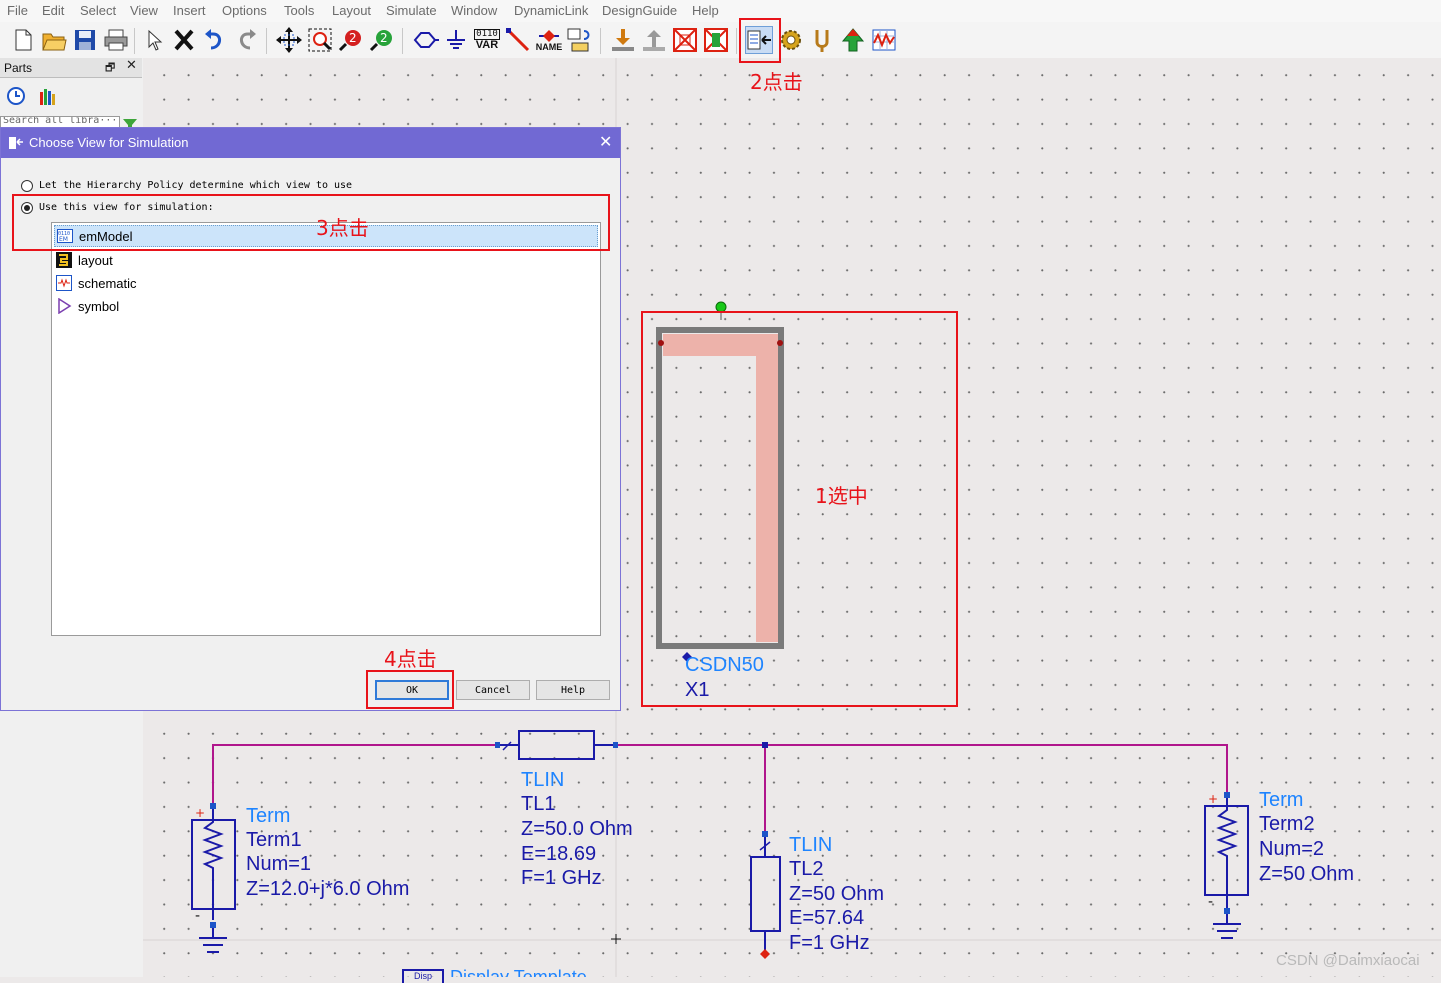 The height and width of the screenshot is (983, 1441). Describe the element at coordinates (561, 878) in the screenshot. I see `tl1-frequency: F=1 GHz` at that location.